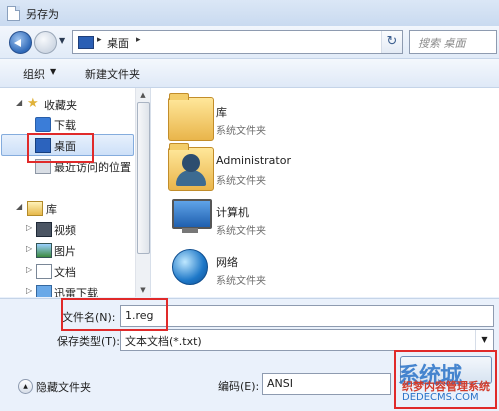  Describe the element at coordinates (25, 386) in the screenshot. I see `collapse-up-icon: ▲` at that location.